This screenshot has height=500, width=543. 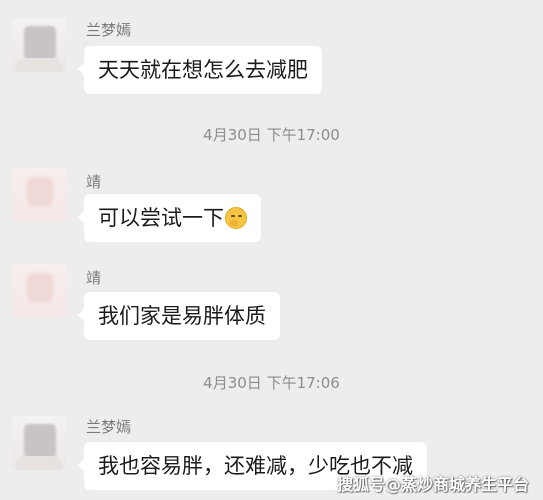 What do you see at coordinates (271, 135) in the screenshot?
I see `message-timestamp: 4月30日 下午17:00` at bounding box center [271, 135].